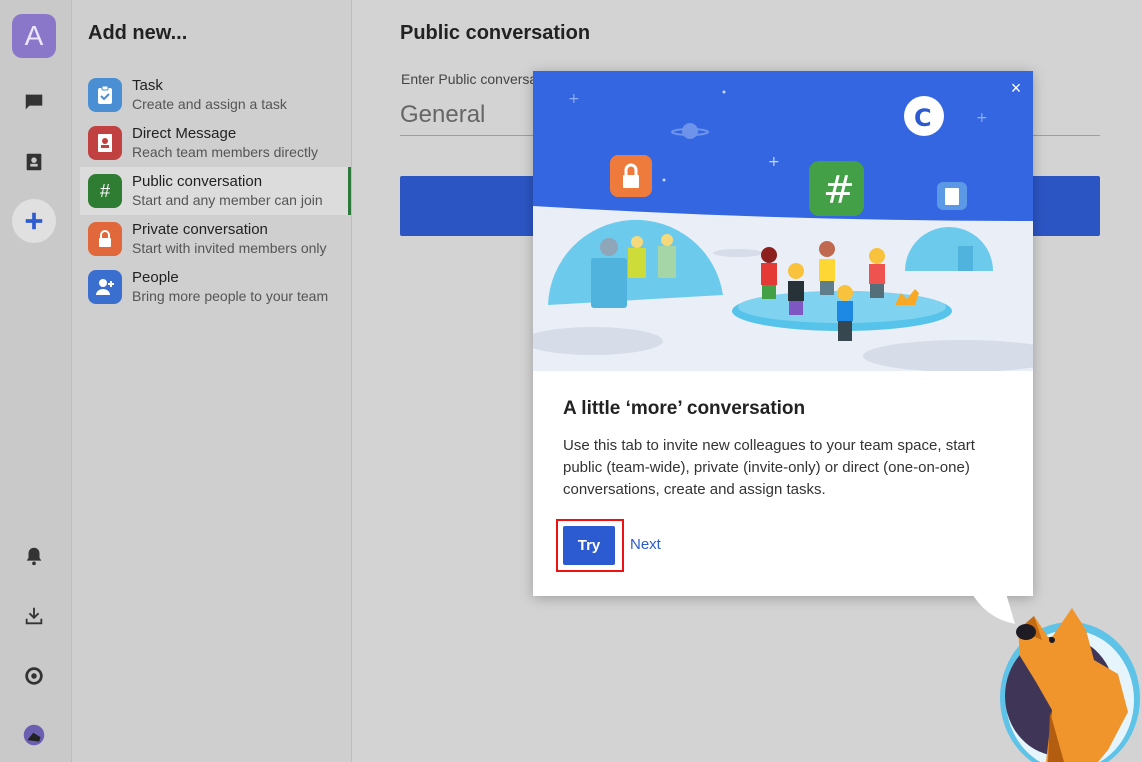 This screenshot has width=1142, height=762. What do you see at coordinates (469, 79) in the screenshot?
I see `conversation-name-label: Enter Public conversa` at bounding box center [469, 79].